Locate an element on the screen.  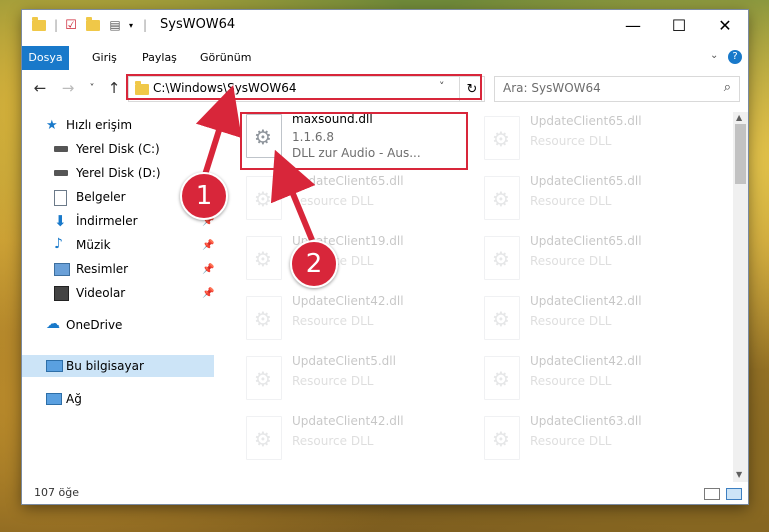
callout-badge-1: 1 is located at coordinates (204, 196).